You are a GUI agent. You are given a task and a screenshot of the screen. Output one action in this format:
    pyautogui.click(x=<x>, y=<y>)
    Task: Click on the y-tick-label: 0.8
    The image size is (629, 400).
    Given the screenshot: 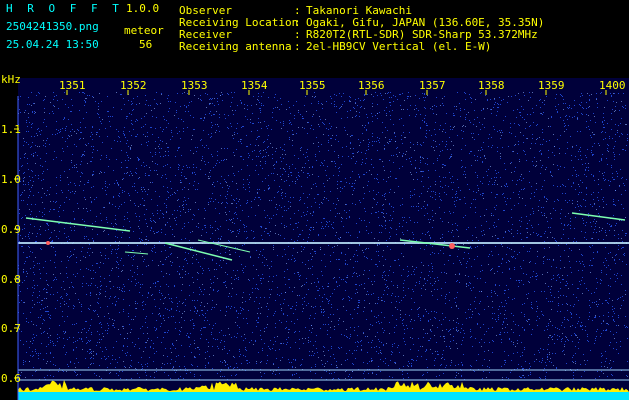 What is the action you would take?
    pyautogui.click(x=11, y=279)
    